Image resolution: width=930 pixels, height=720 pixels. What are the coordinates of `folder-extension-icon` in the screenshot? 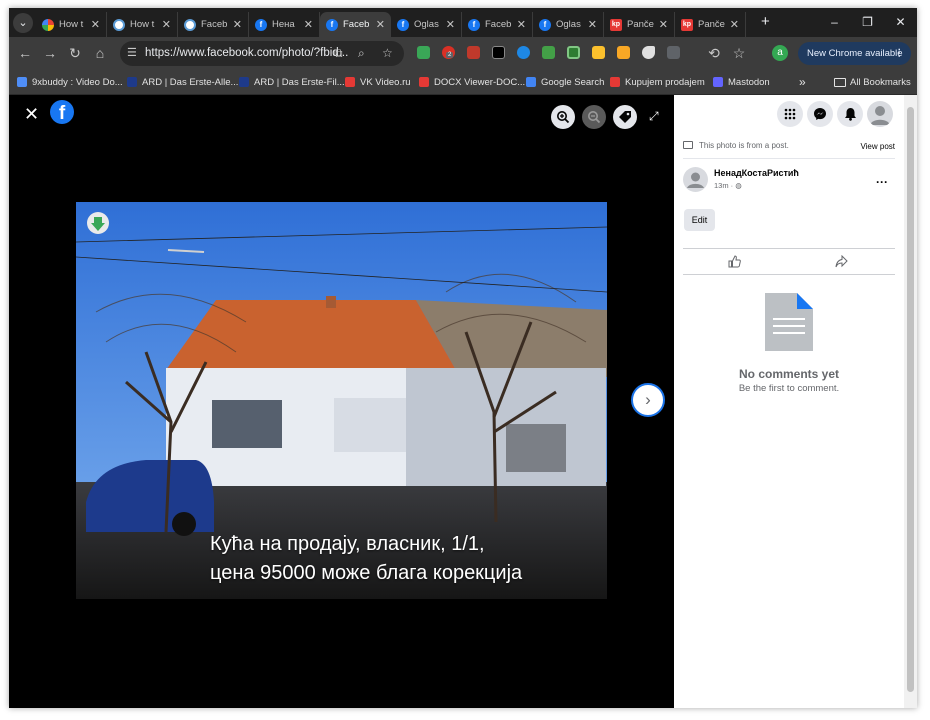 It's located at (623, 52).